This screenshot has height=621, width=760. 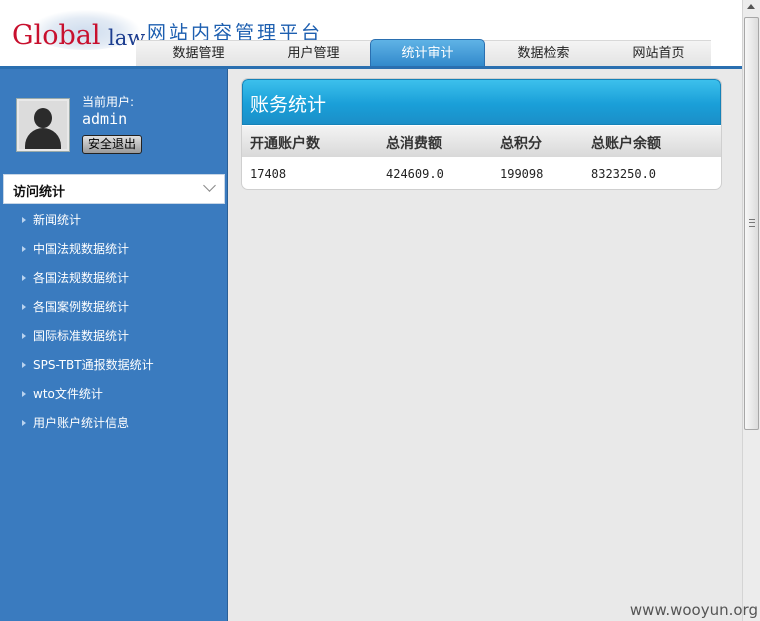 What do you see at coordinates (198, 54) in the screenshot?
I see `tab-data-management: 数据管理` at bounding box center [198, 54].